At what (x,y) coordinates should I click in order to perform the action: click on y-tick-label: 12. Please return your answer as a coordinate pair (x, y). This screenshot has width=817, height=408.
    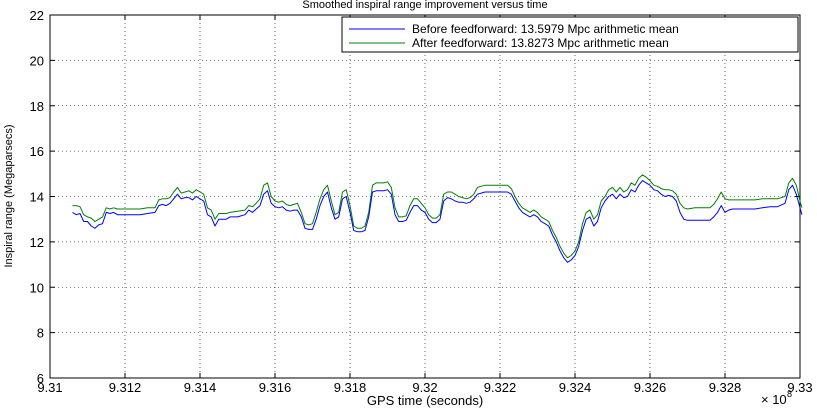
    Looking at the image, I should click on (37, 242).